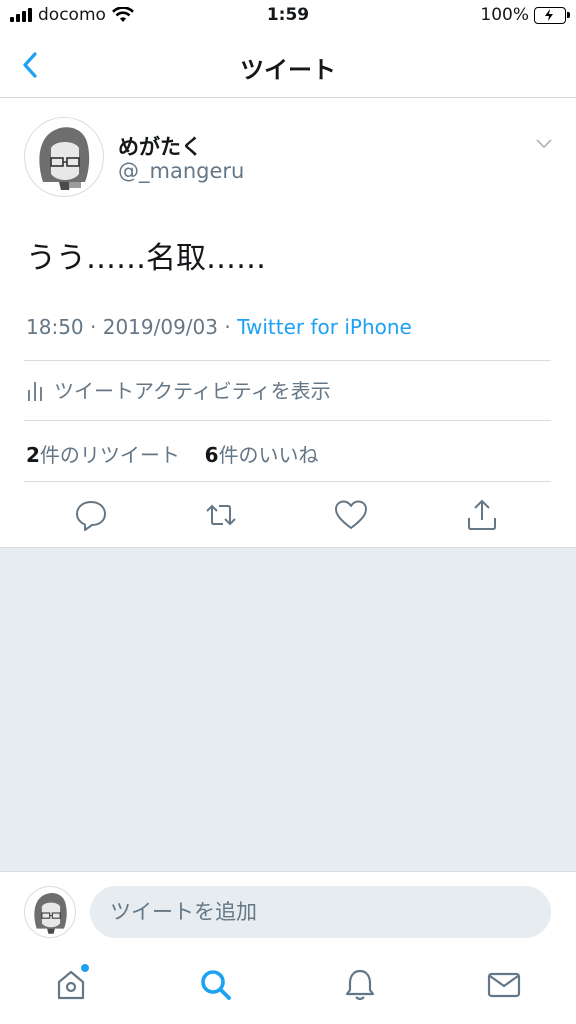  What do you see at coordinates (91, 515) in the screenshot?
I see `reply-bubble-icon` at bounding box center [91, 515].